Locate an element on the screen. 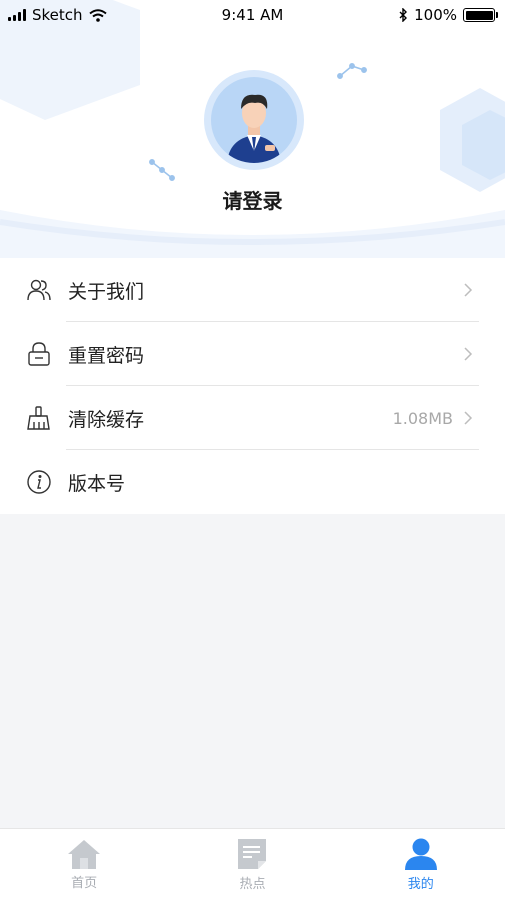 This screenshot has height=900, width=505. info-icon is located at coordinates (39, 482).